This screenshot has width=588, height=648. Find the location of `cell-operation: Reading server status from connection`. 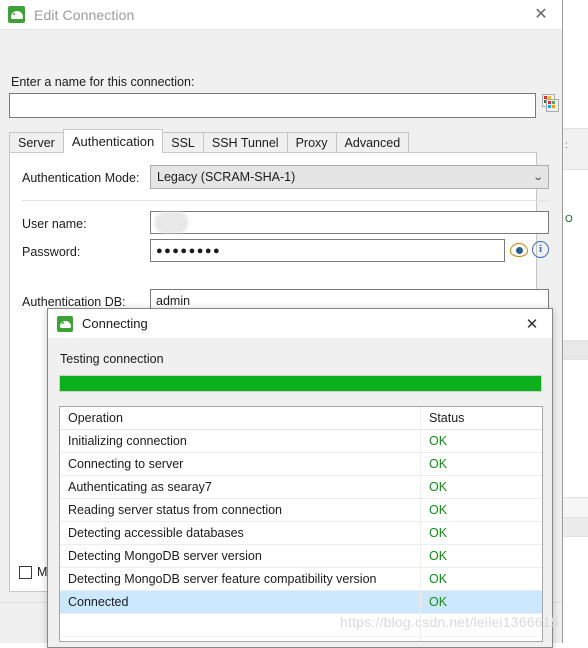

cell-operation: Reading server status from connection is located at coordinates (175, 510).